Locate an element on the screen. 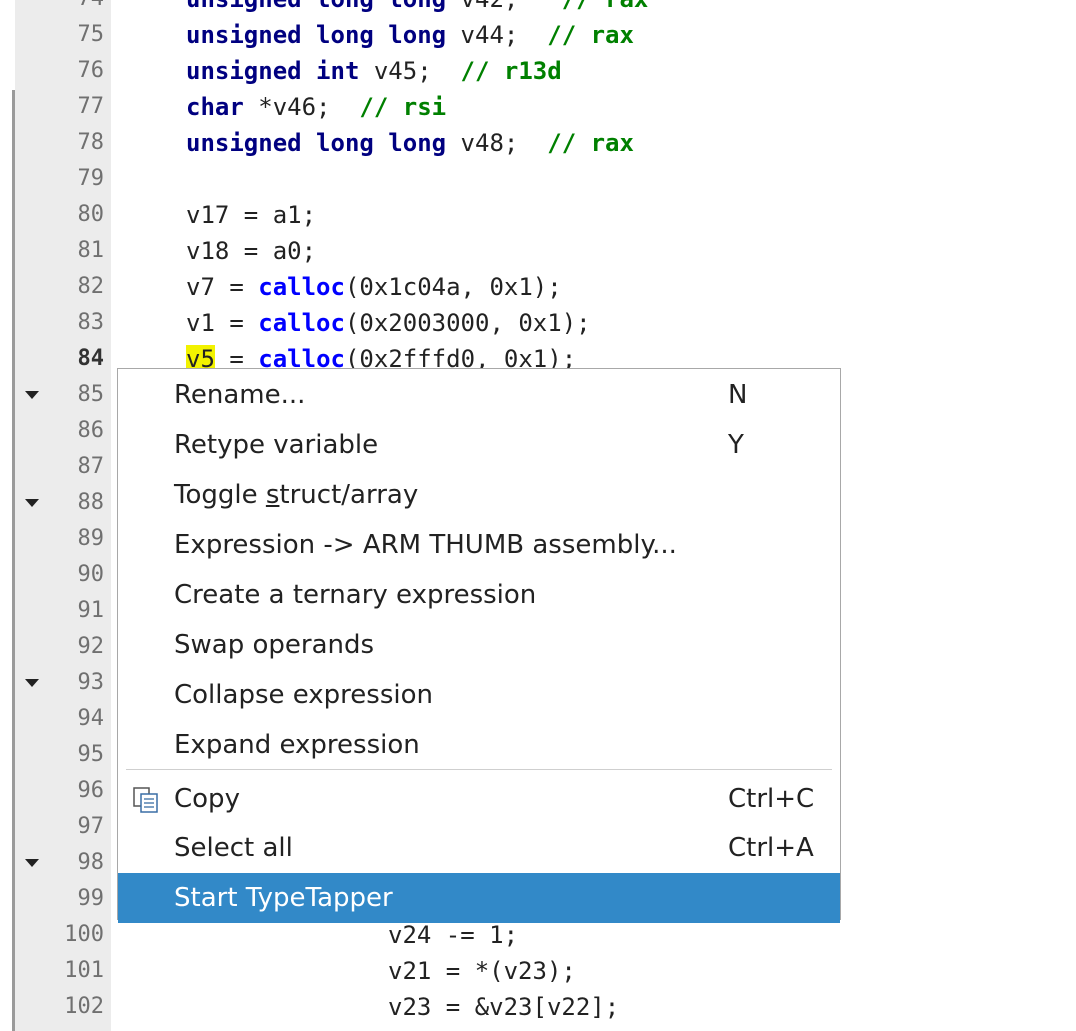  code-text: char *v46; // rsi is located at coordinates (316, 107).